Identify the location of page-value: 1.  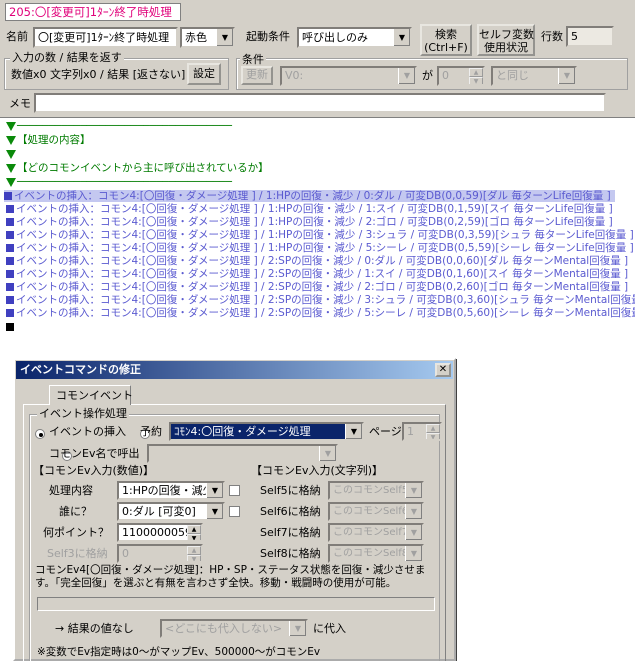
(410, 431).